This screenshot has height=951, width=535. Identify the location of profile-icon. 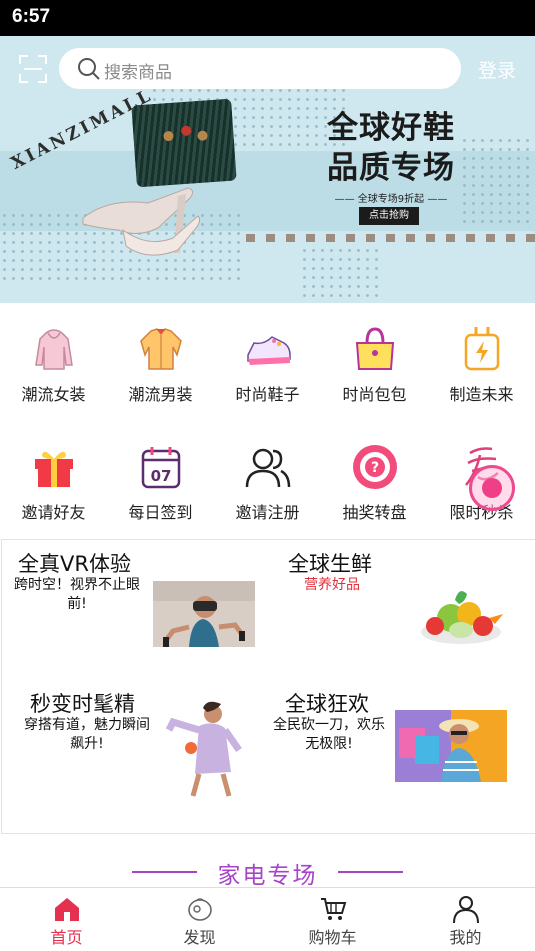
(466, 909).